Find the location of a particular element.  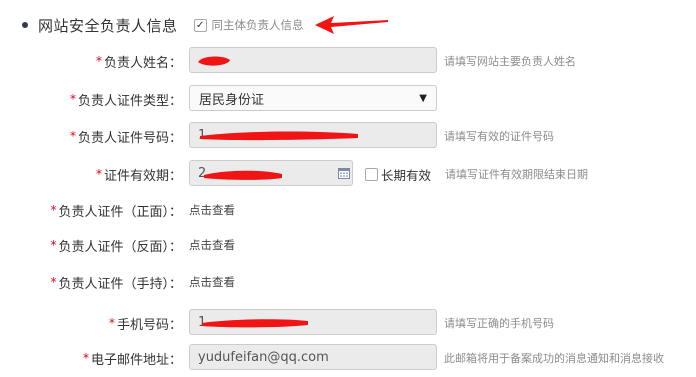

row-id-handheld: * 负责人证件（手持）： 点击查看 is located at coordinates (348, 282).